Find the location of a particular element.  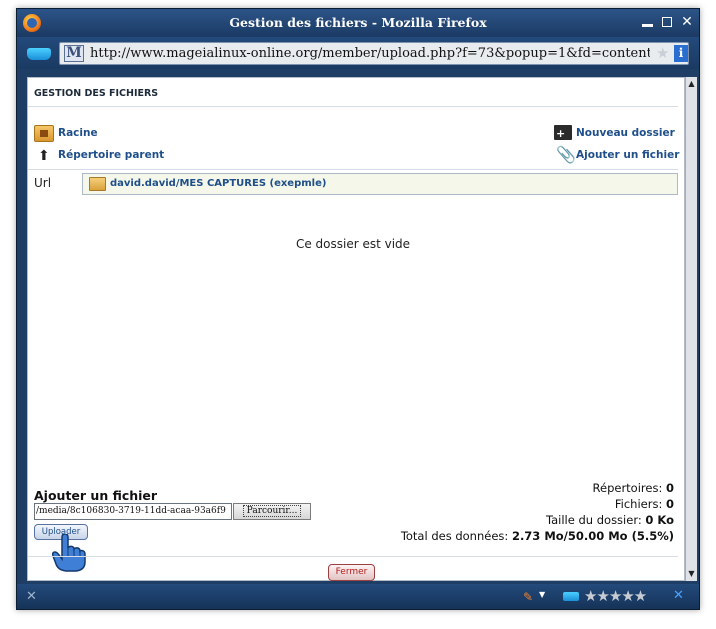

path-link: david.david/MES CAPTURES (exepmle) is located at coordinates (218, 183).